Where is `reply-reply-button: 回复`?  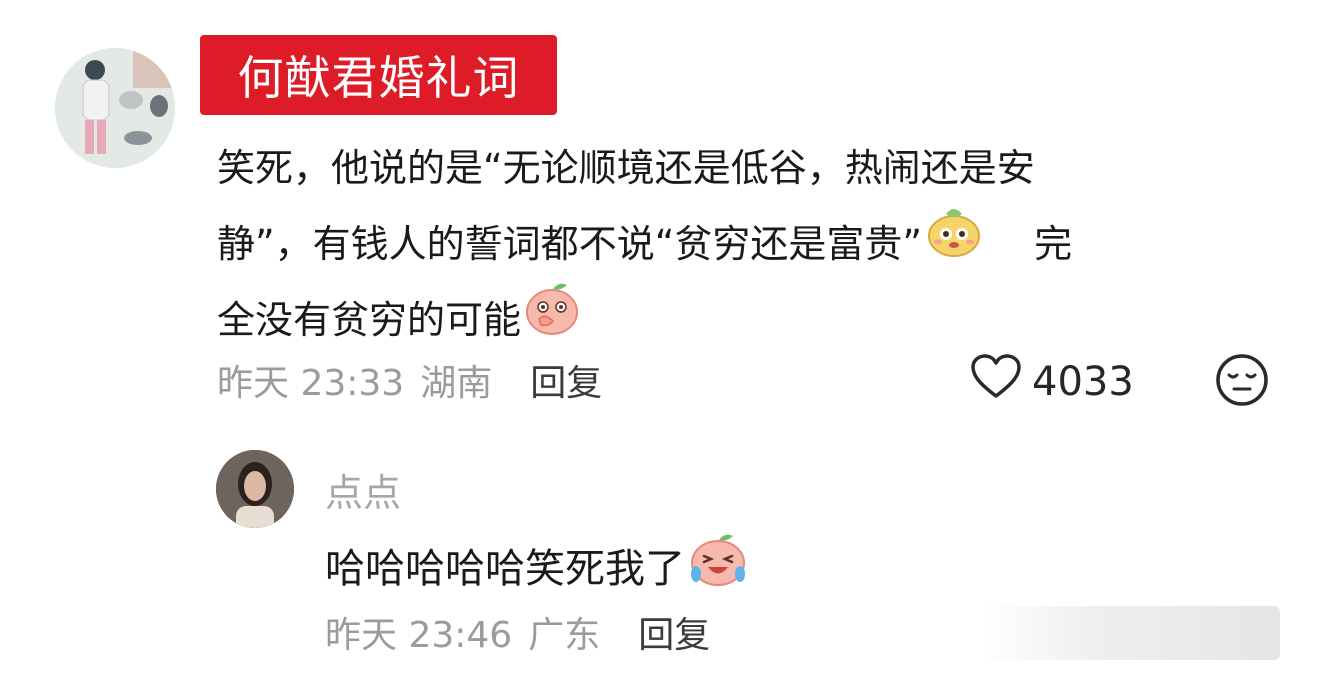 reply-reply-button: 回复 is located at coordinates (674, 632).